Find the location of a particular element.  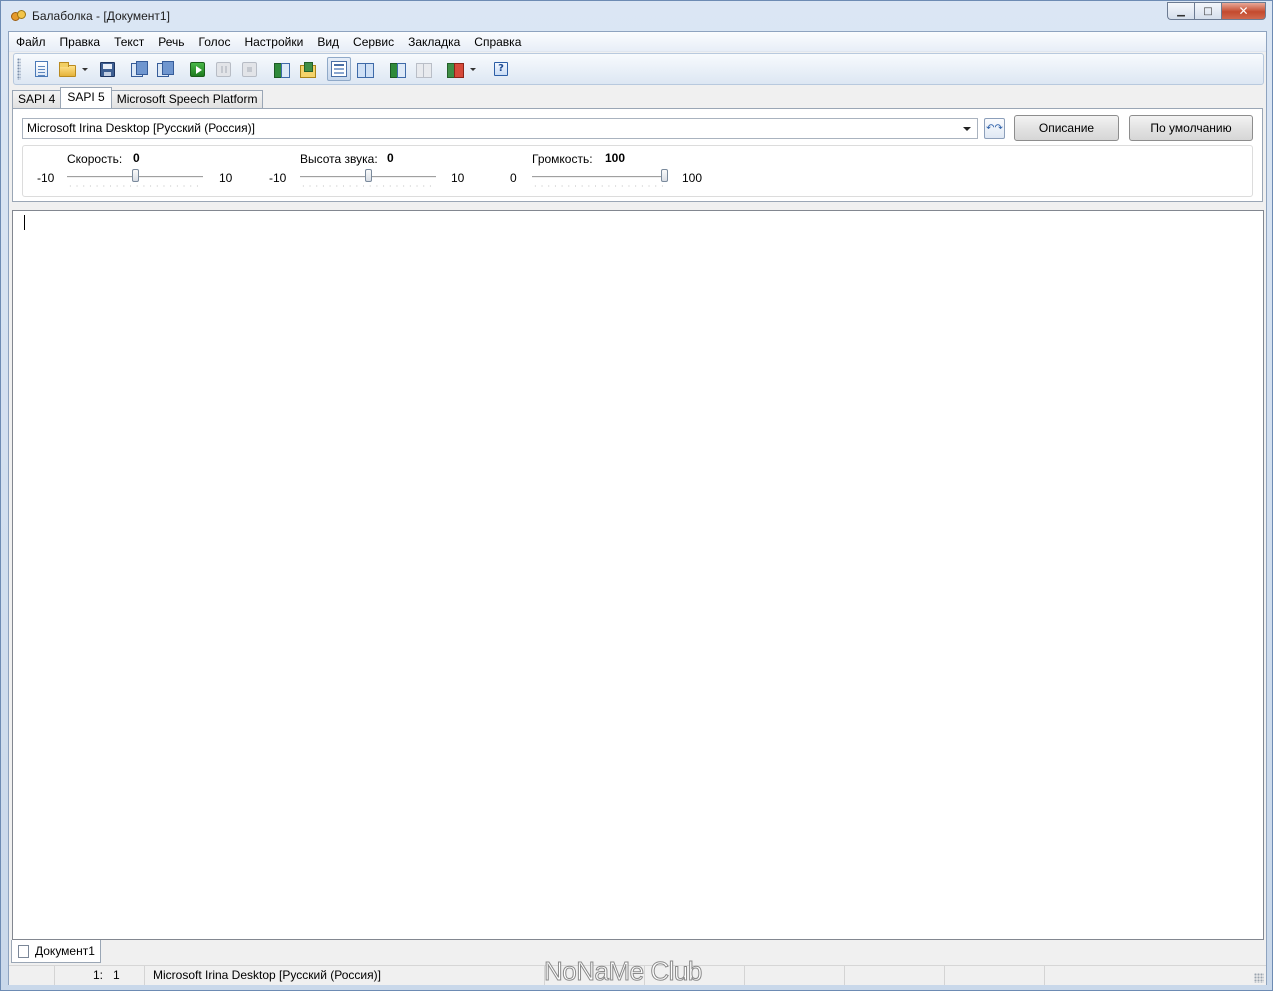

volume-value: 100 is located at coordinates (615, 158).